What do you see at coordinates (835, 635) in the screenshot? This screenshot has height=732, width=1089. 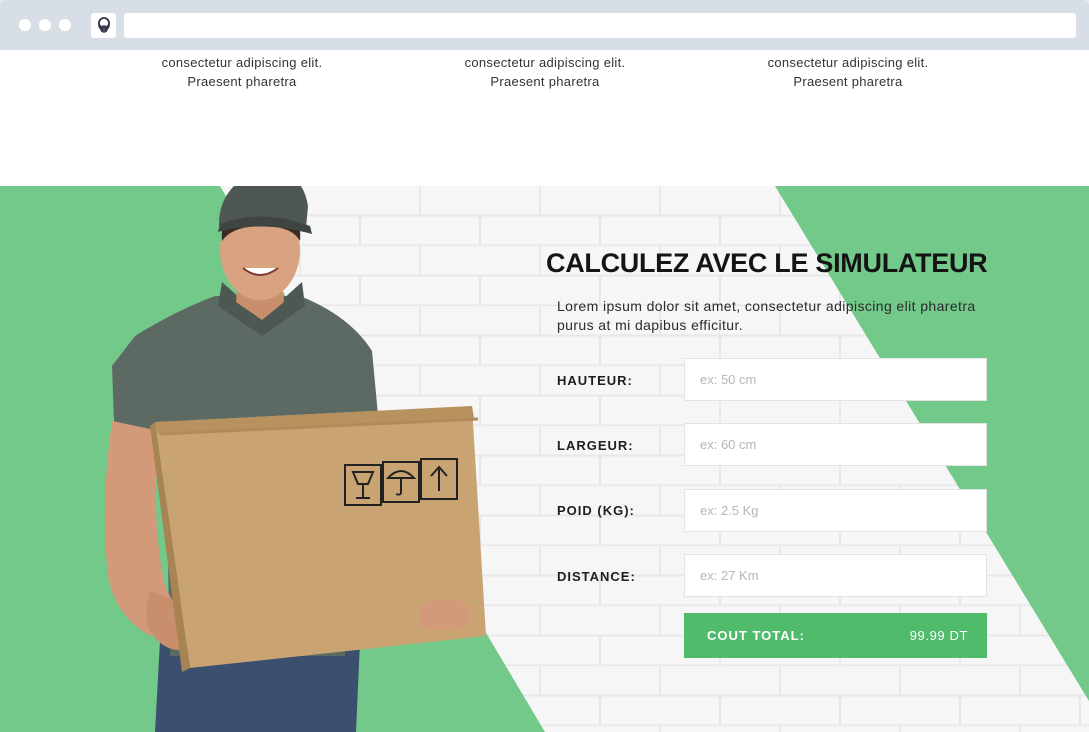 I see `total-cost-bar: COUT TOTAL: 99.99 DT` at bounding box center [835, 635].